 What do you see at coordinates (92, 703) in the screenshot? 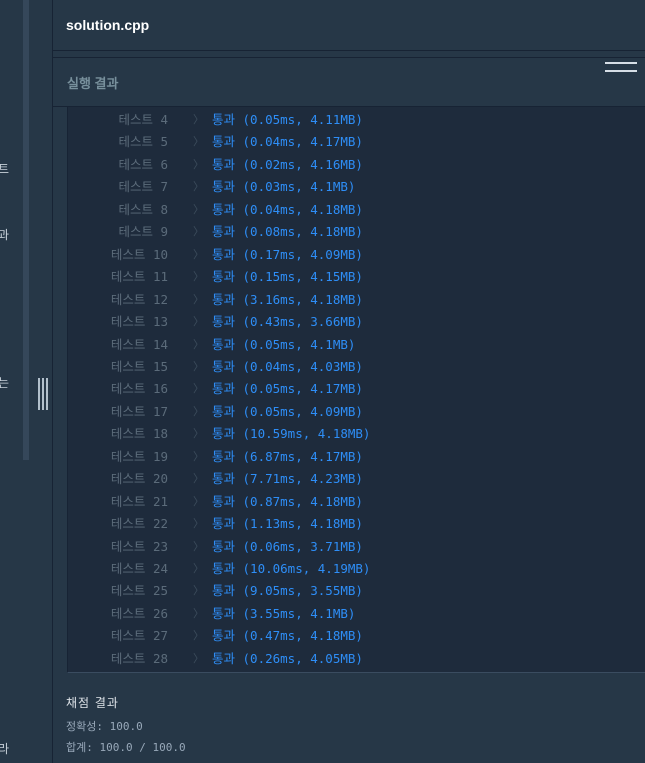
I see `grading-title: 채점 결과` at bounding box center [92, 703].